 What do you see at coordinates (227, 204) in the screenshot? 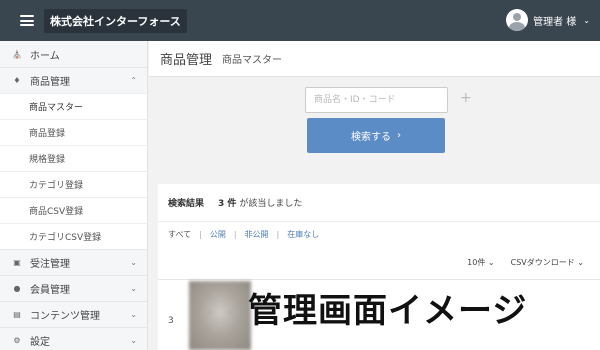
I see `results-count: 3 件` at bounding box center [227, 204].